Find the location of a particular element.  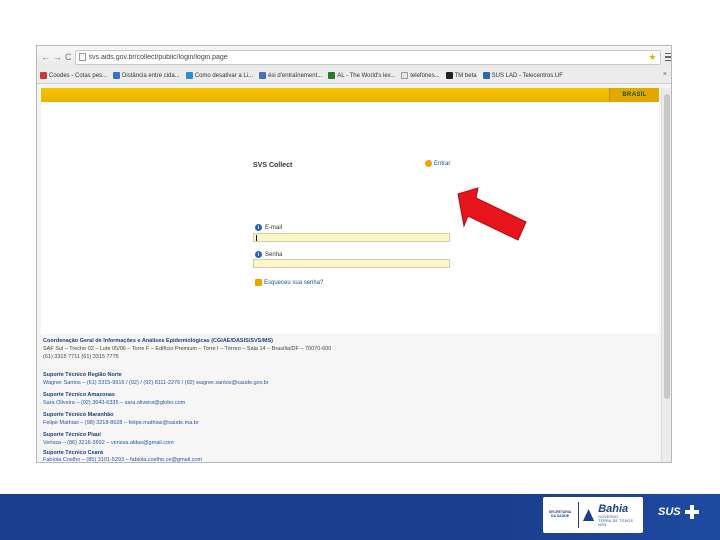

logo-divider is located at coordinates (578, 515).